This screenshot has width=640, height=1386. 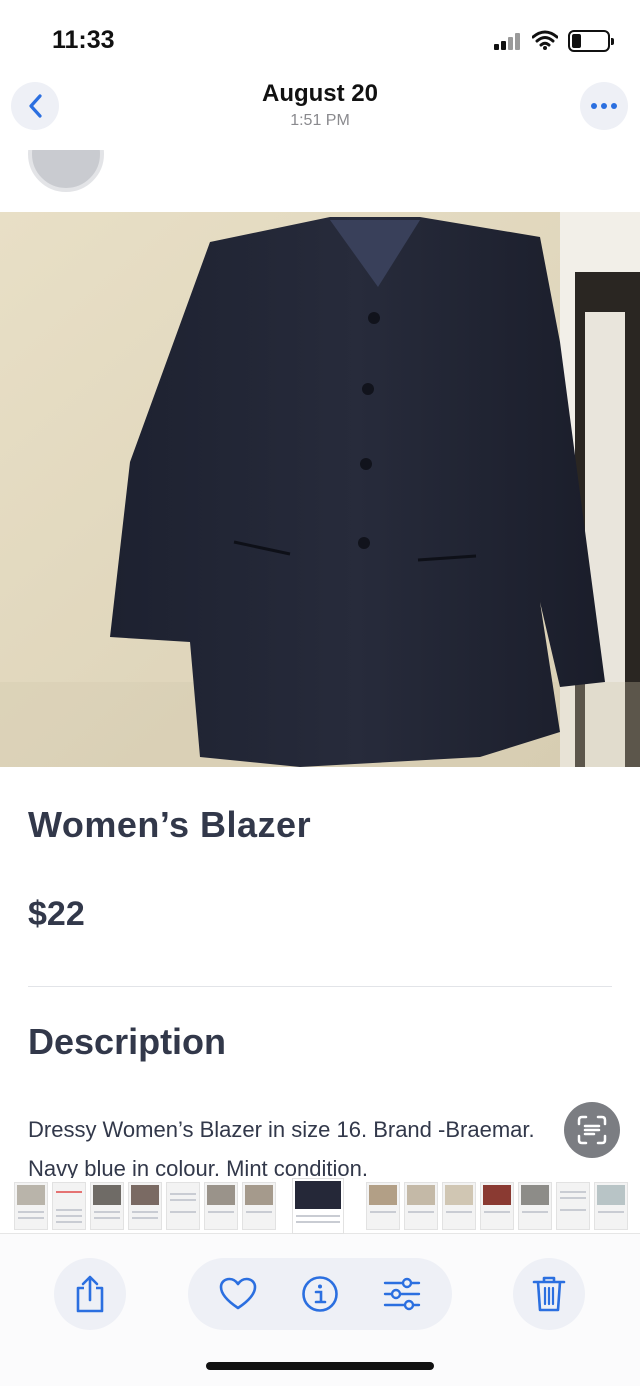 I want to click on nav-title: August 20, so click(x=319, y=93).